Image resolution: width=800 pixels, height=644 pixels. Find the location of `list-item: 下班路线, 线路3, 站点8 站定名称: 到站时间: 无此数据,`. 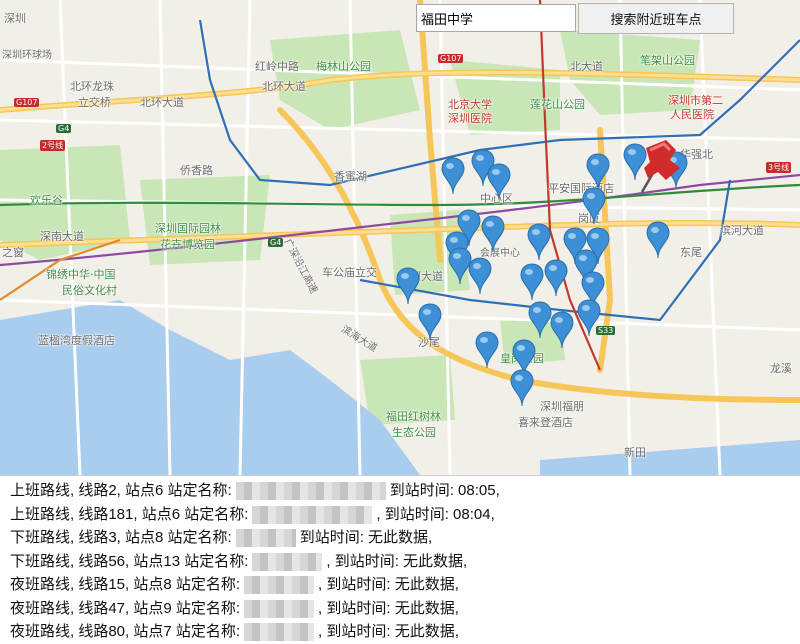

list-item: 下班路线, 线路3, 站点8 站定名称: 到站时间: 无此数据, is located at coordinates (400, 538).